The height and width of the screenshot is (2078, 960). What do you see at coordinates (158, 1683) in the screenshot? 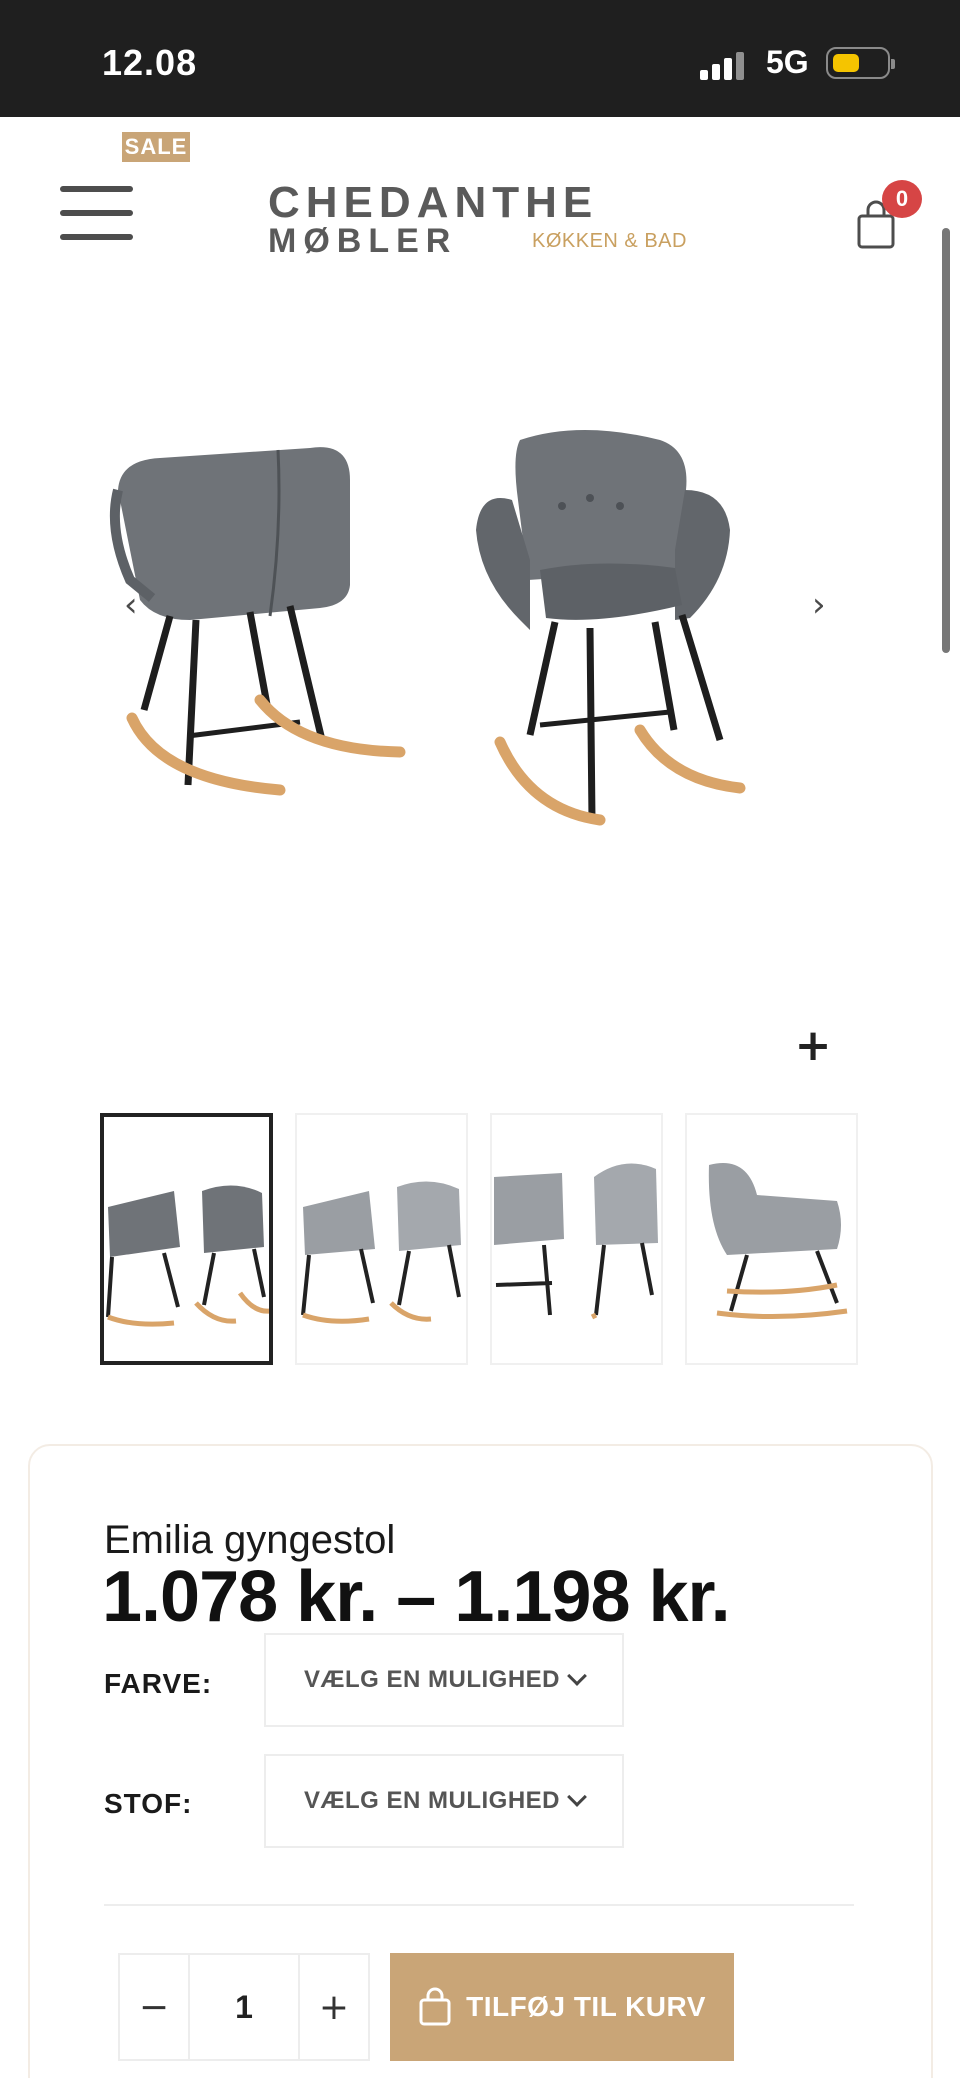
I see `option-label-farve: FARVE:` at bounding box center [158, 1683].